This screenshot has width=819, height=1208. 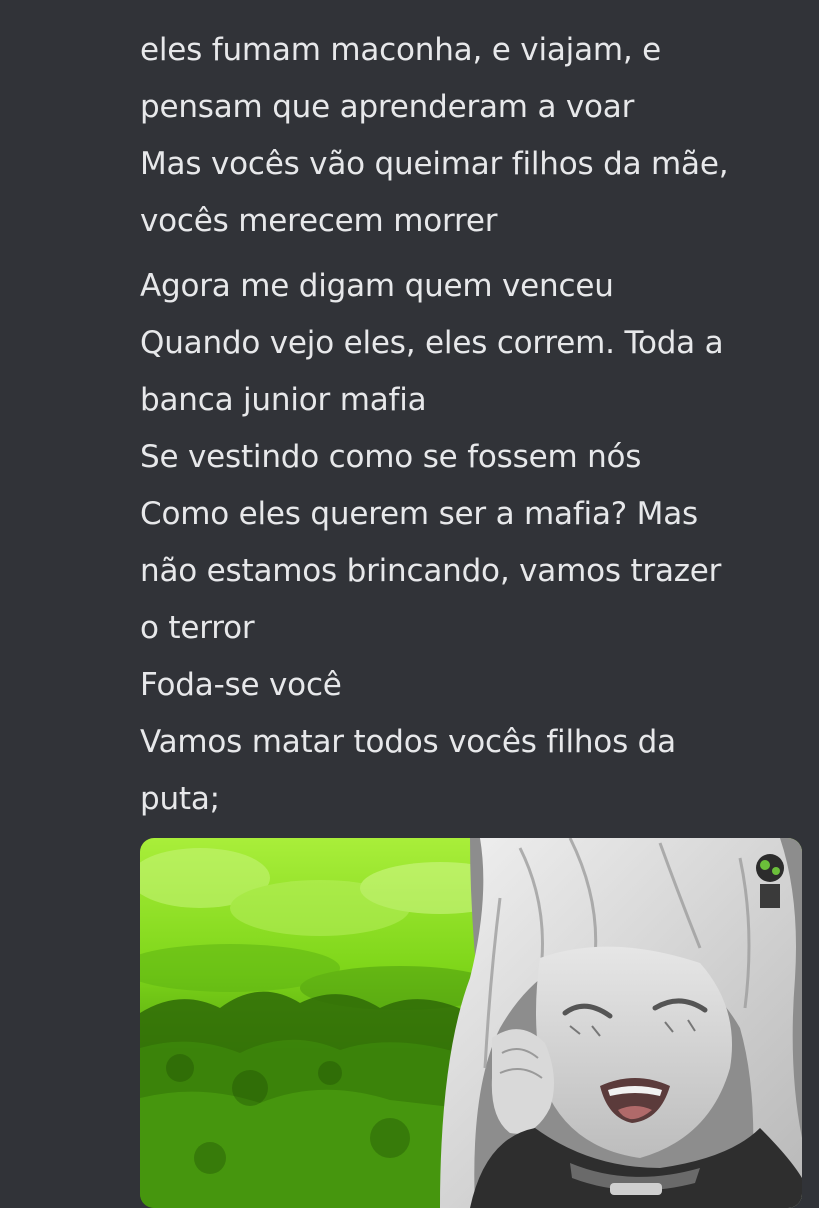 What do you see at coordinates (319, 221) in the screenshot?
I see `message-line: vocês merecem morrer` at bounding box center [319, 221].